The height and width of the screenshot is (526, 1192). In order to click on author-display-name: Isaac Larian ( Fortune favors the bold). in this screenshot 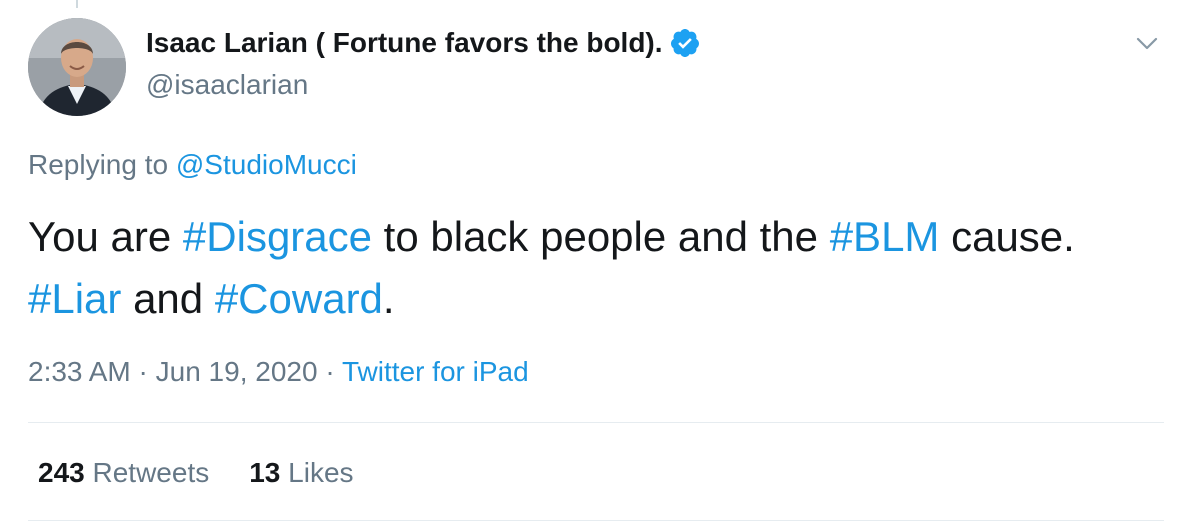, I will do `click(404, 43)`.